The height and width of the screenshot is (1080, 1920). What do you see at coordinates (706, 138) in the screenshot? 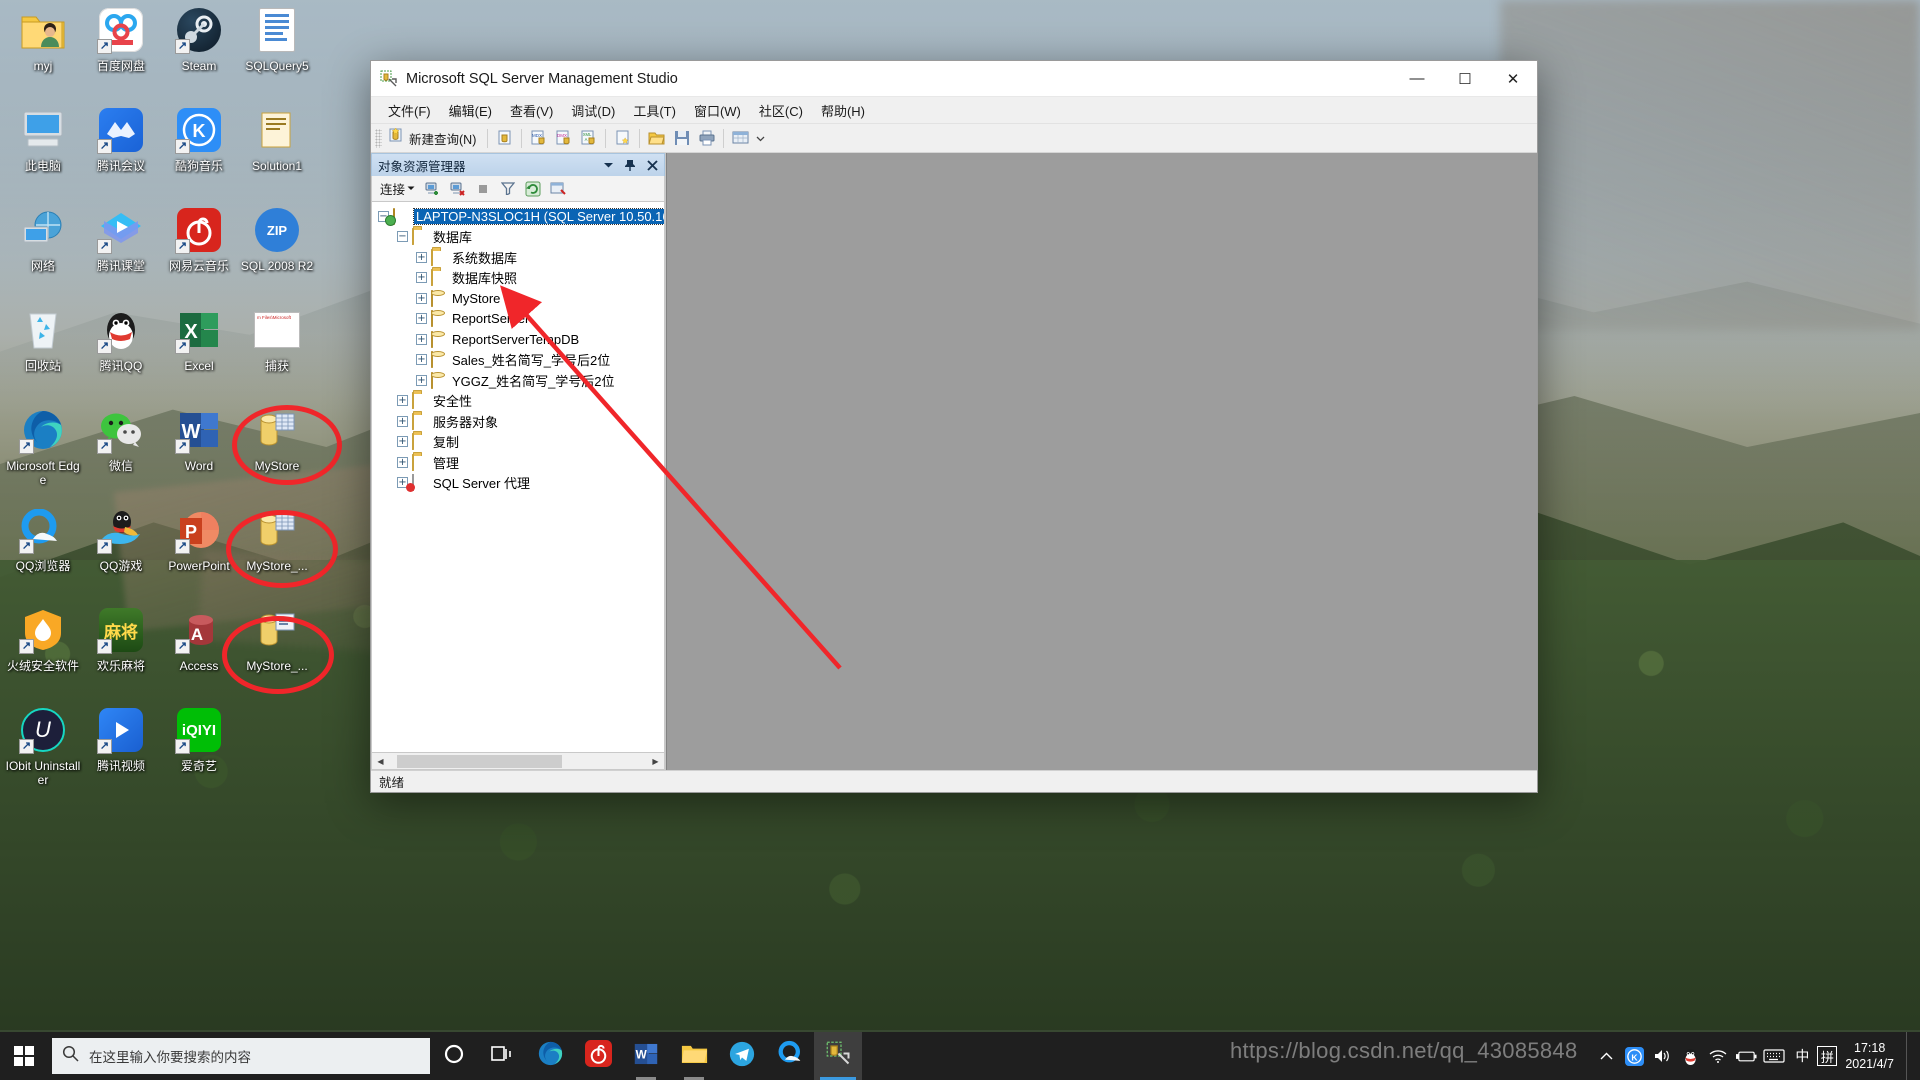
I see `print-icon` at bounding box center [706, 138].